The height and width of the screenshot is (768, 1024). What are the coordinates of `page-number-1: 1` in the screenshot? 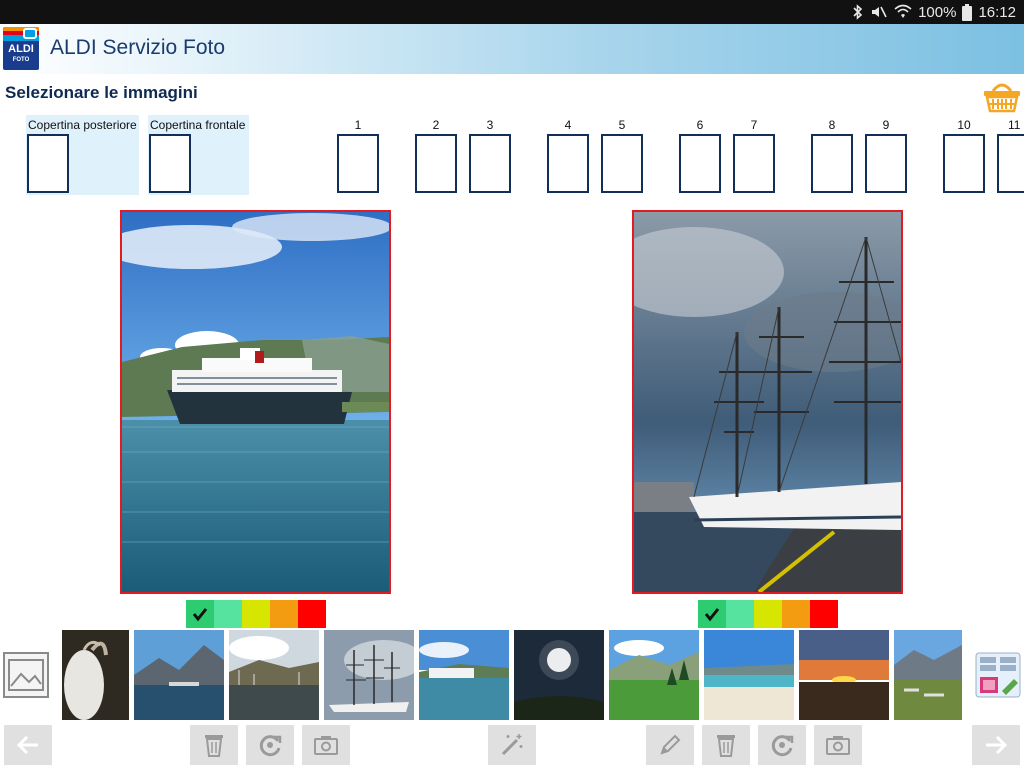 It's located at (358, 125).